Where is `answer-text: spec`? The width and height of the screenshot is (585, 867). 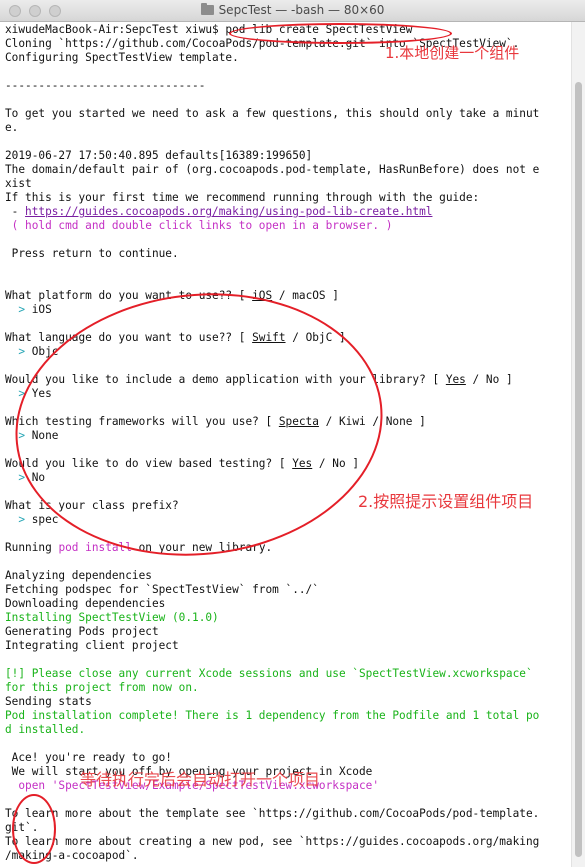 answer-text: spec is located at coordinates (45, 519).